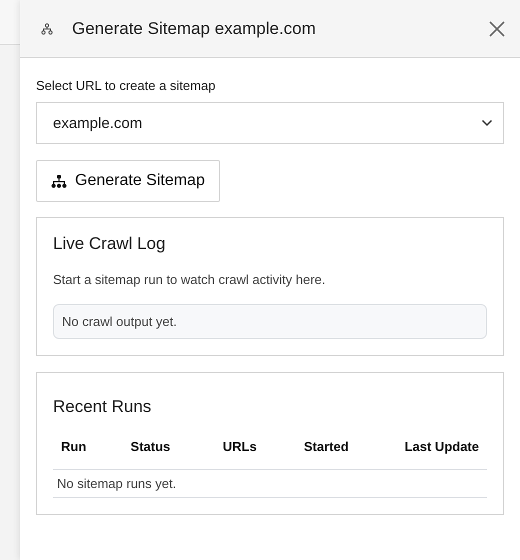  I want to click on column-header: Last Update, so click(441, 454).